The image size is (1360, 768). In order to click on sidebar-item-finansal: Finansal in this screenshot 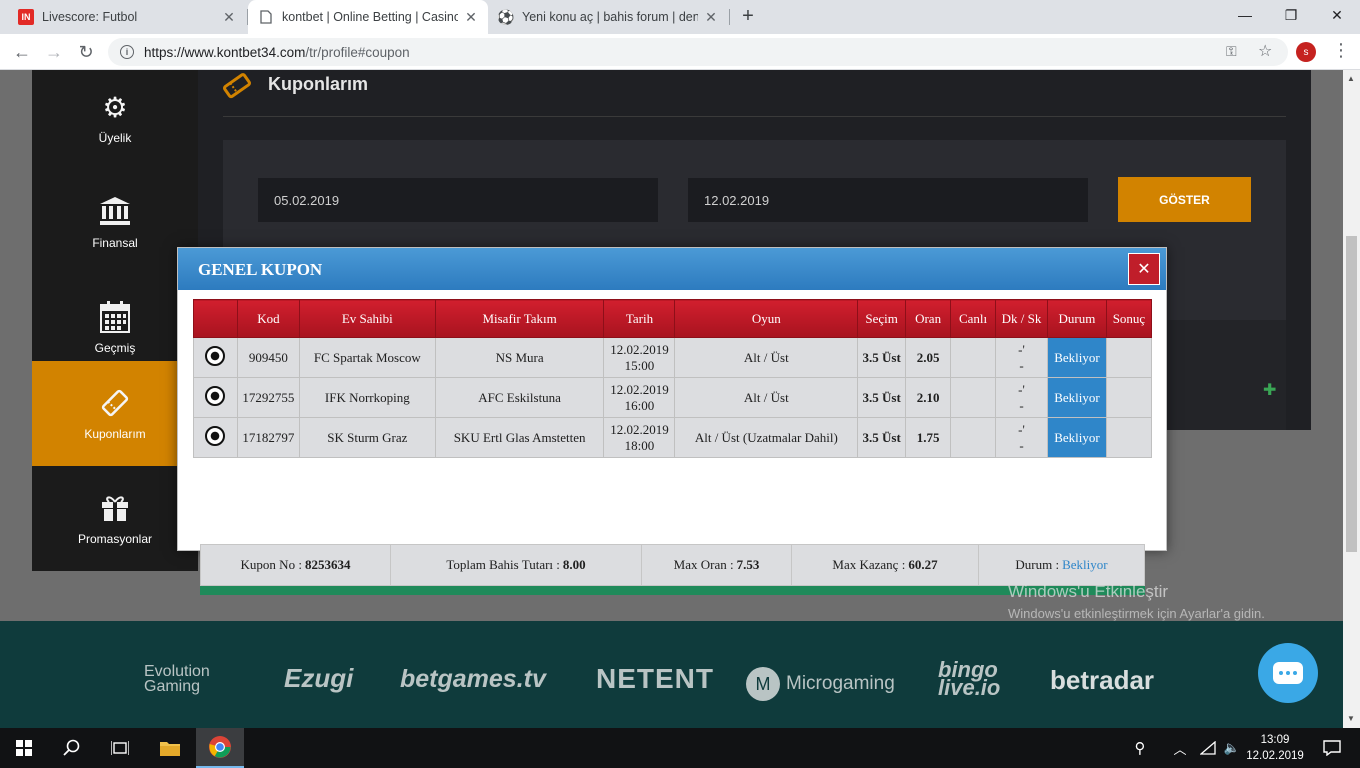, I will do `click(115, 222)`.